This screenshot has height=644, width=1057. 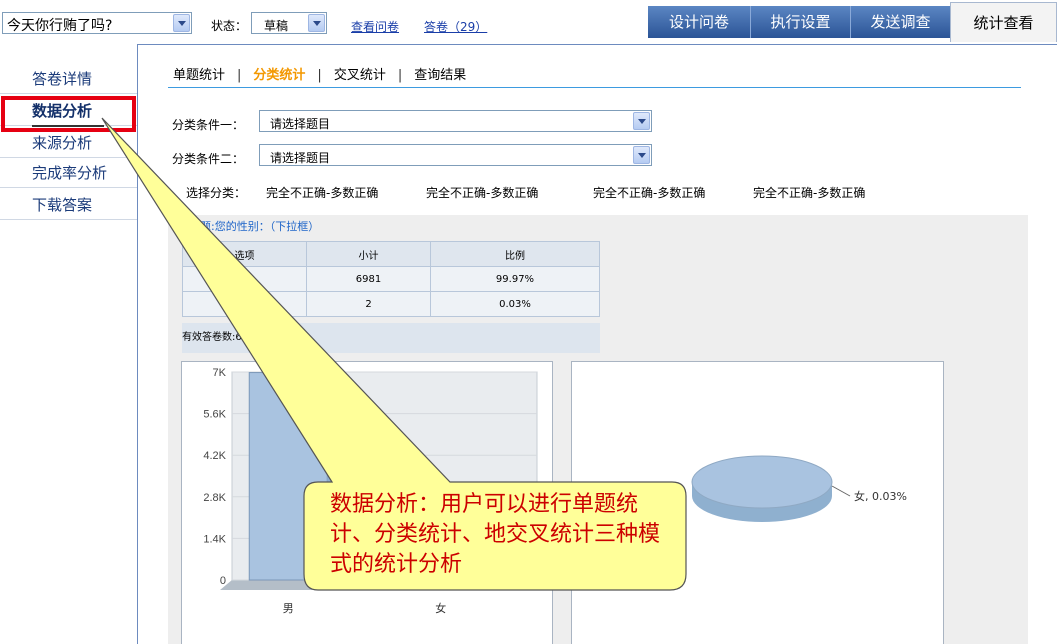 I want to click on table-header: 小计, so click(x=368, y=254).